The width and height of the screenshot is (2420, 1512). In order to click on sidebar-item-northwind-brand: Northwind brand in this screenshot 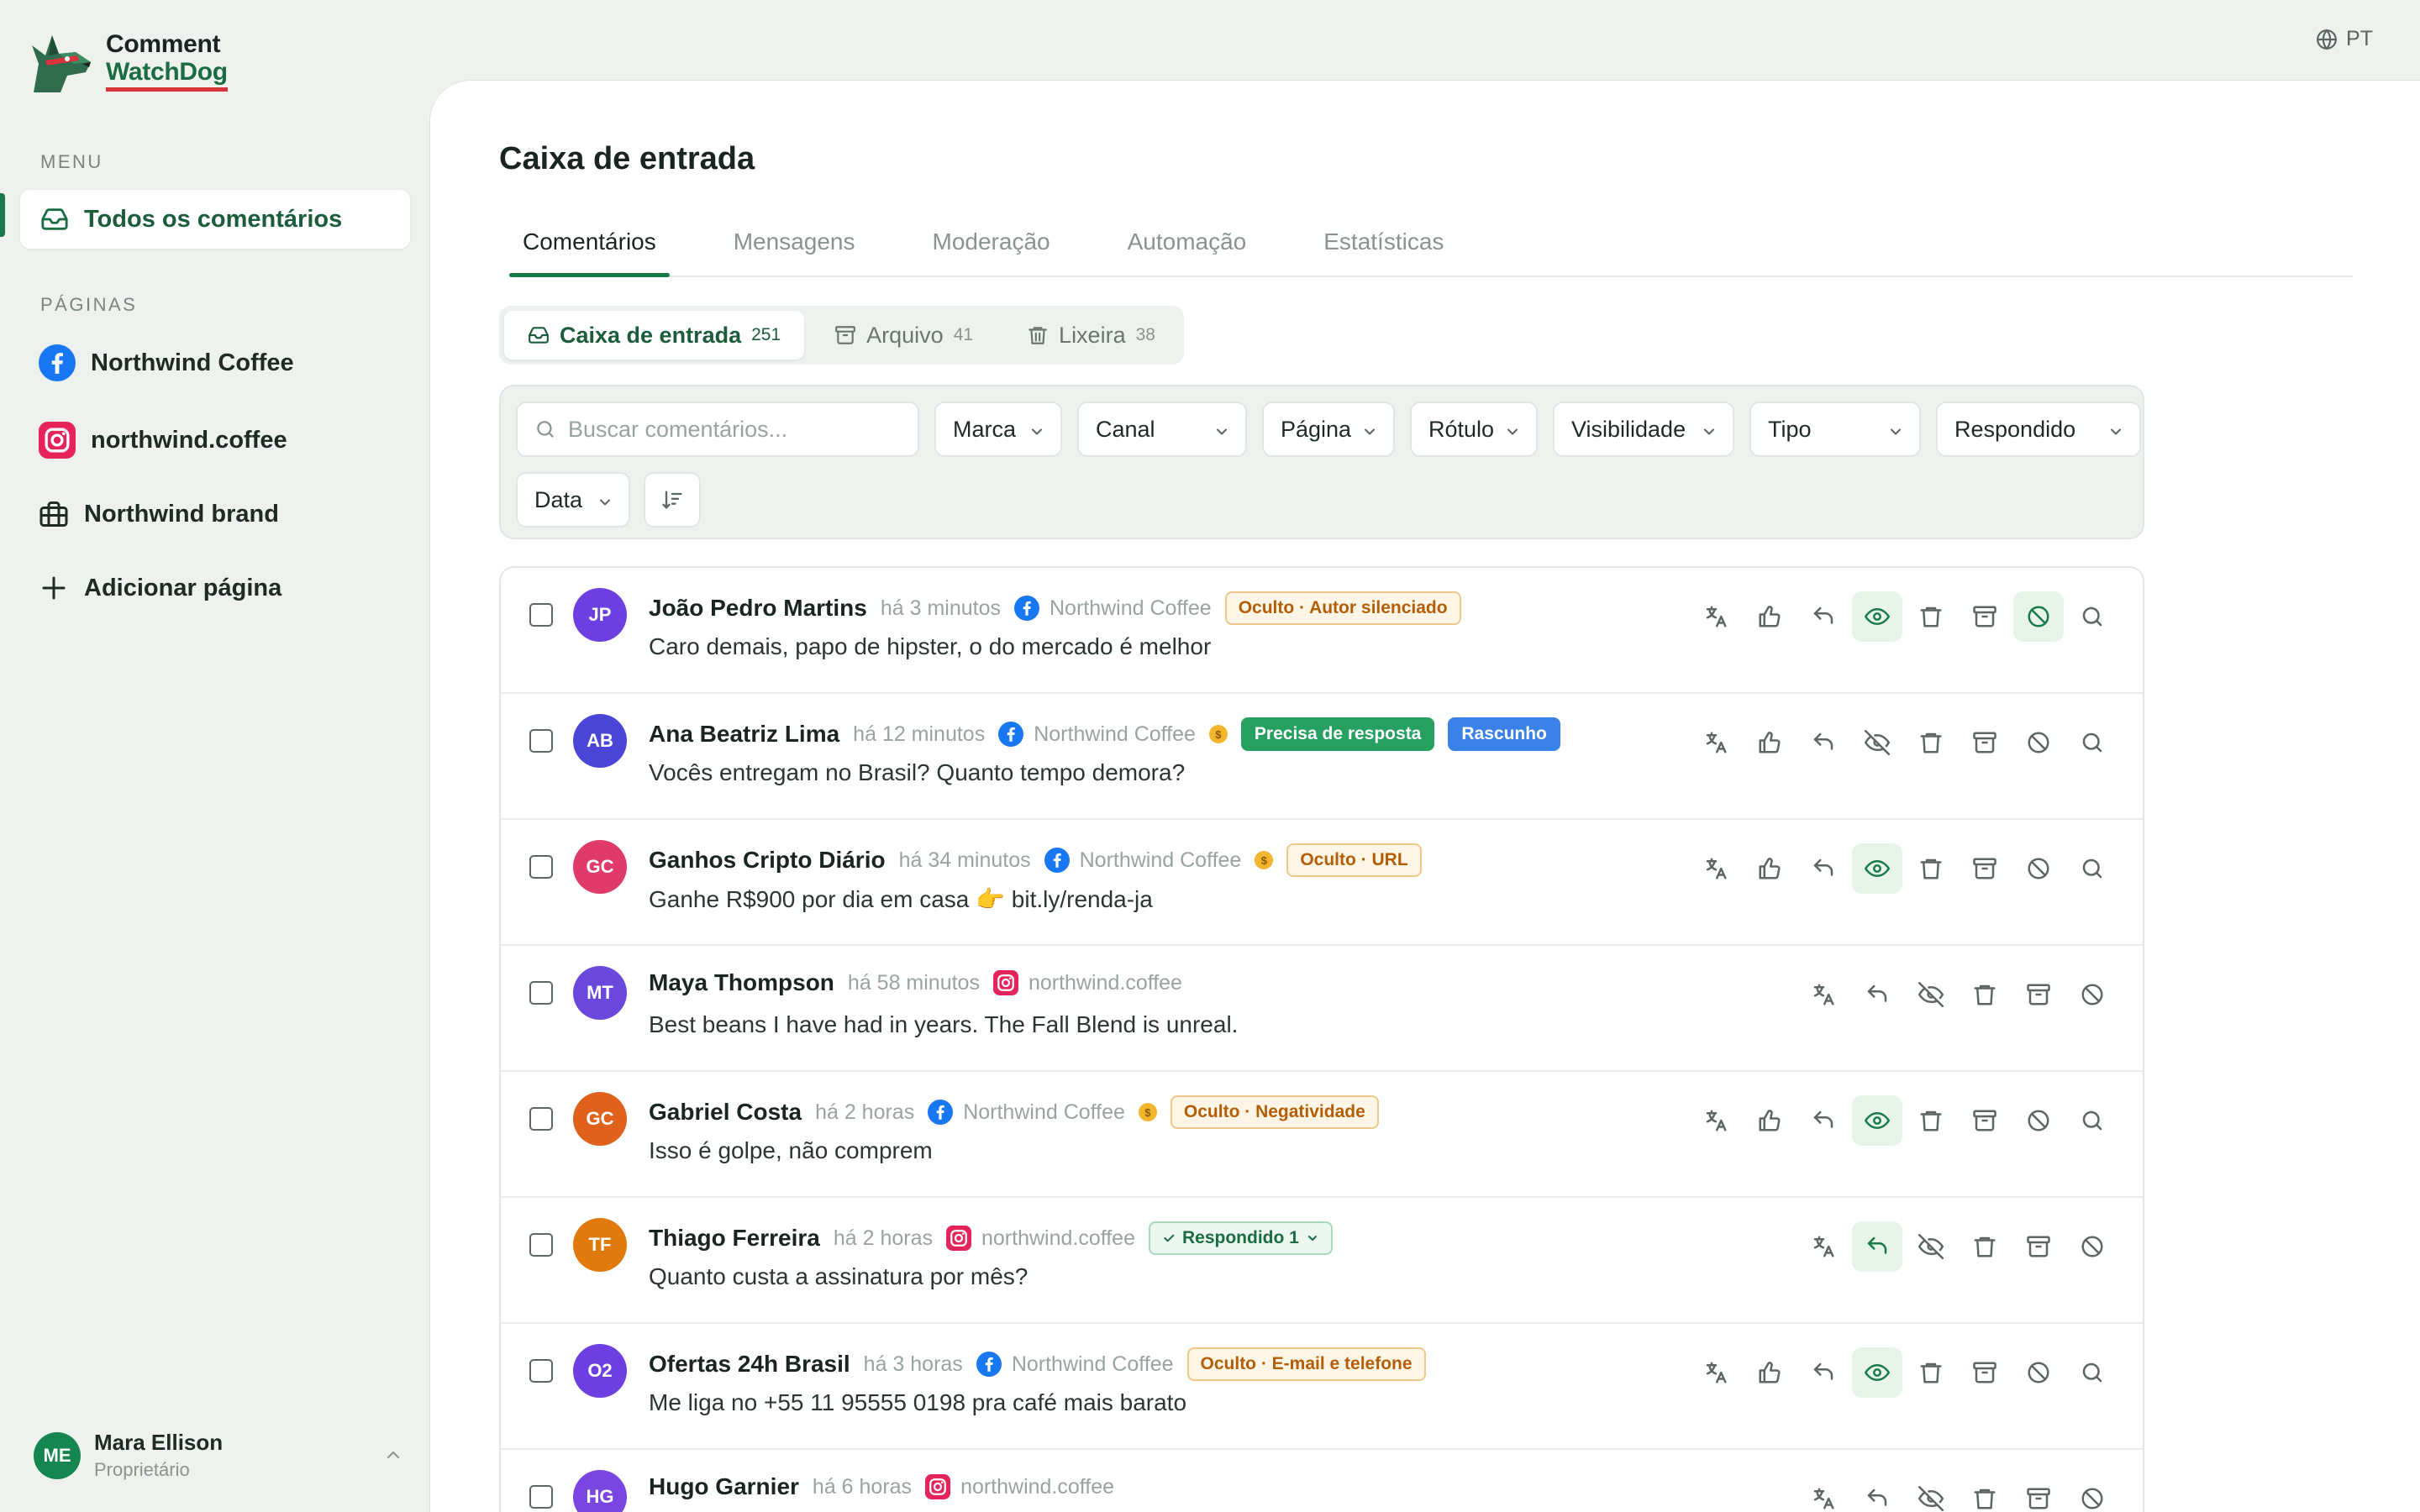, I will do `click(159, 514)`.